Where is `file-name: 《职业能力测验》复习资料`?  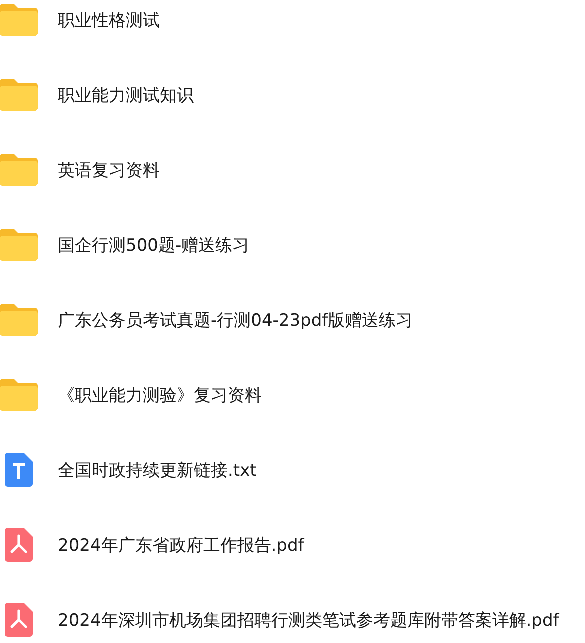 file-name: 《职业能力测验》复习资料 is located at coordinates (160, 395).